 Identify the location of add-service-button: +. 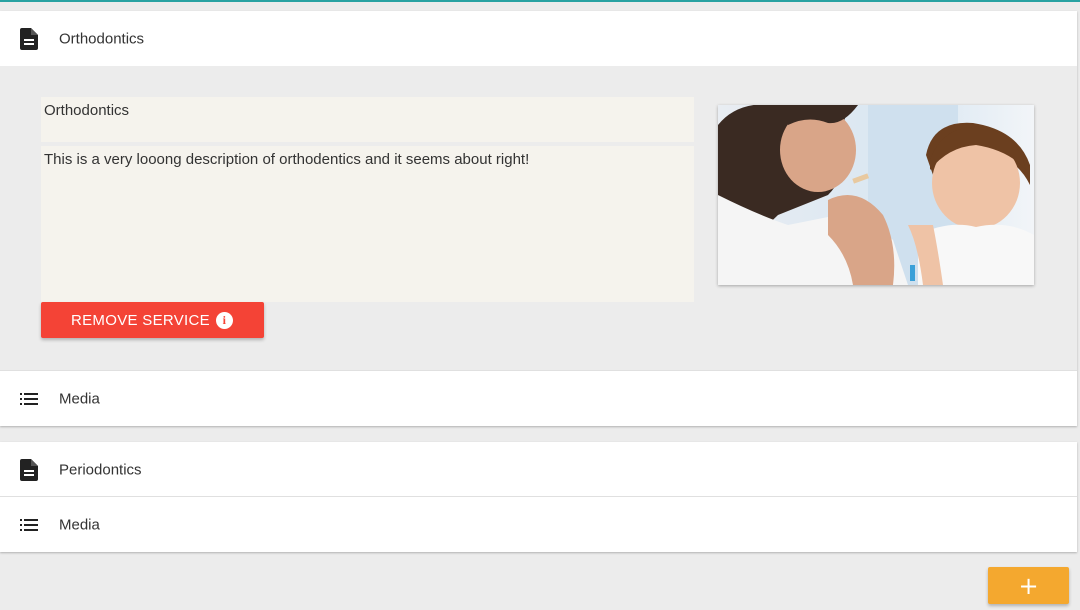
(1028, 585).